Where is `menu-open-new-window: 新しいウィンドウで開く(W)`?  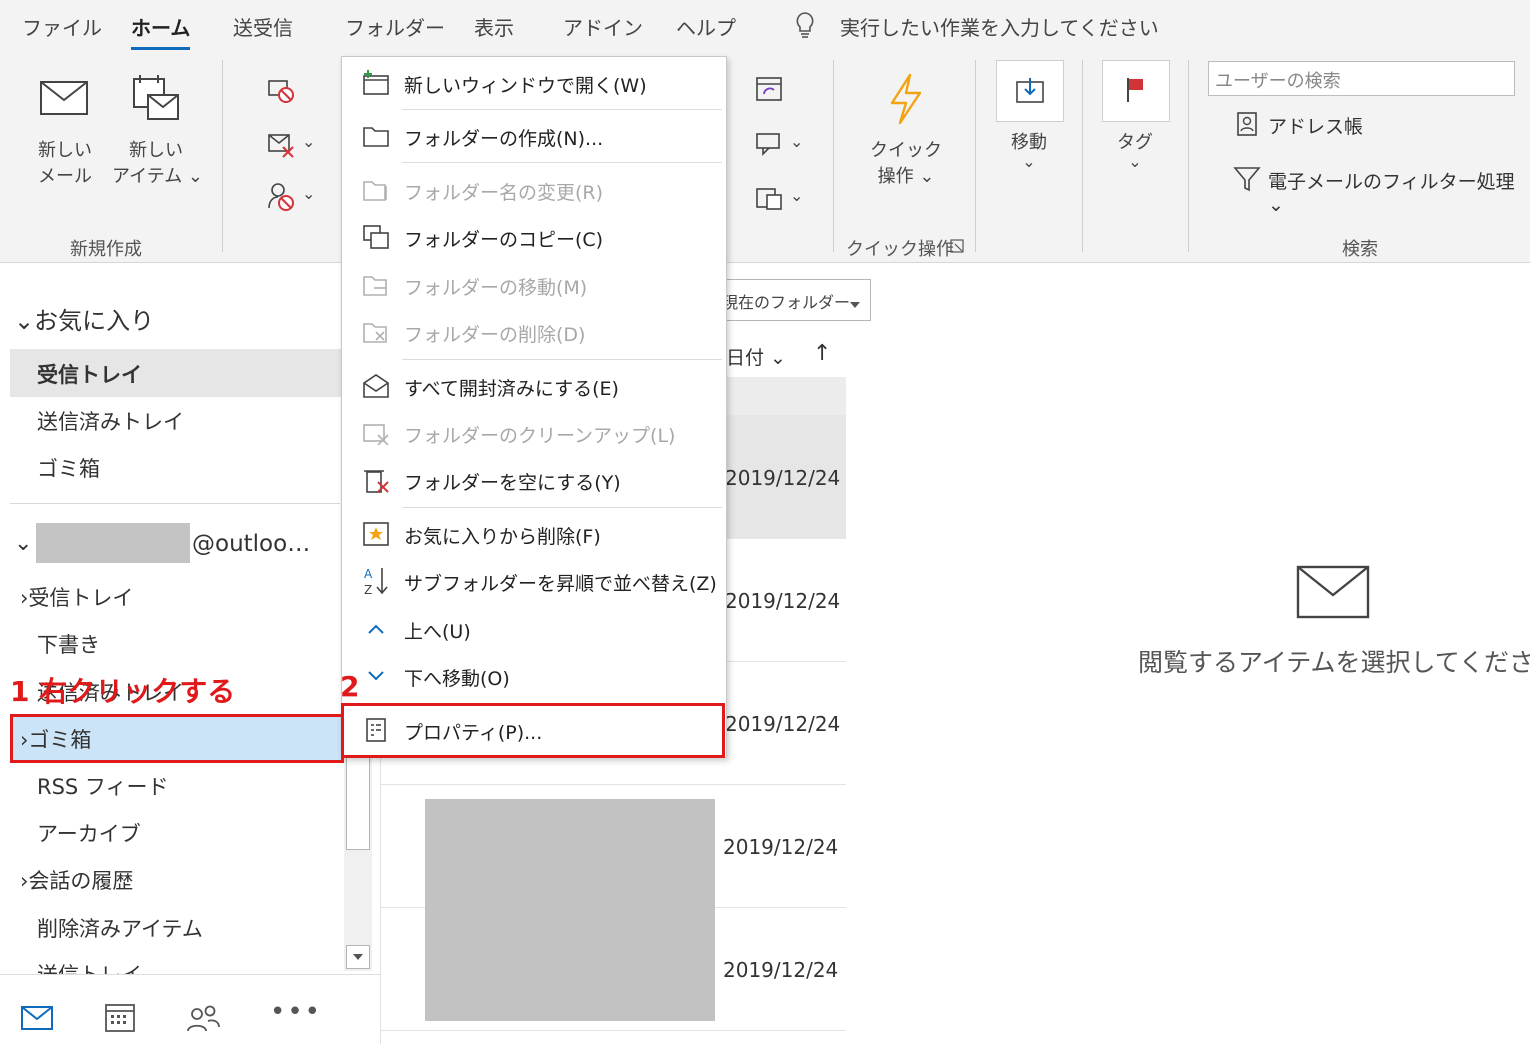 menu-open-new-window: 新しいウィンドウで開く(W) is located at coordinates (534, 83).